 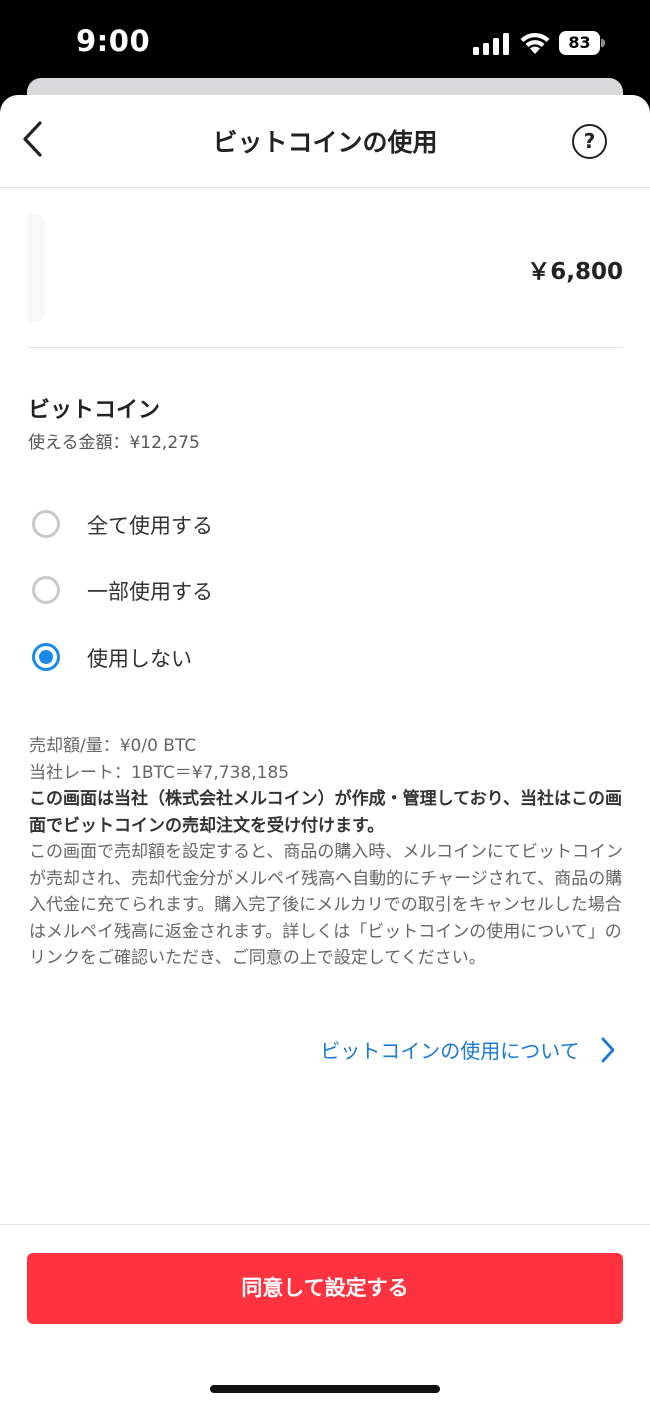 What do you see at coordinates (36, 268) in the screenshot?
I see `product-thumbnail` at bounding box center [36, 268].